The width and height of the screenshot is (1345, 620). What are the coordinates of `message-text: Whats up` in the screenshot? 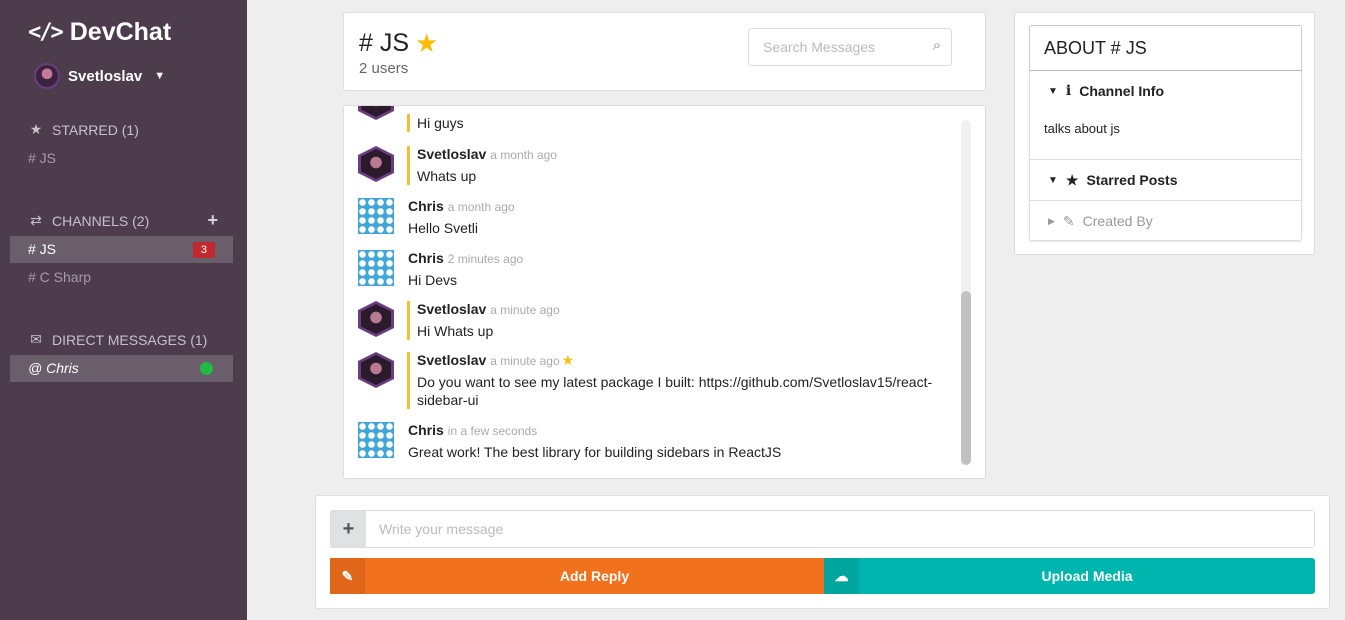 It's located at (447, 176).